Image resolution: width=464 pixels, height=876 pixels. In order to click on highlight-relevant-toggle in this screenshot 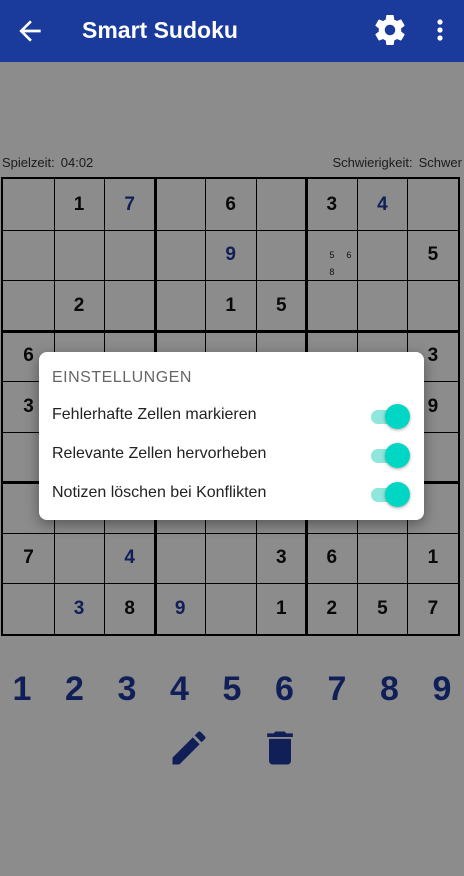, I will do `click(389, 456)`.